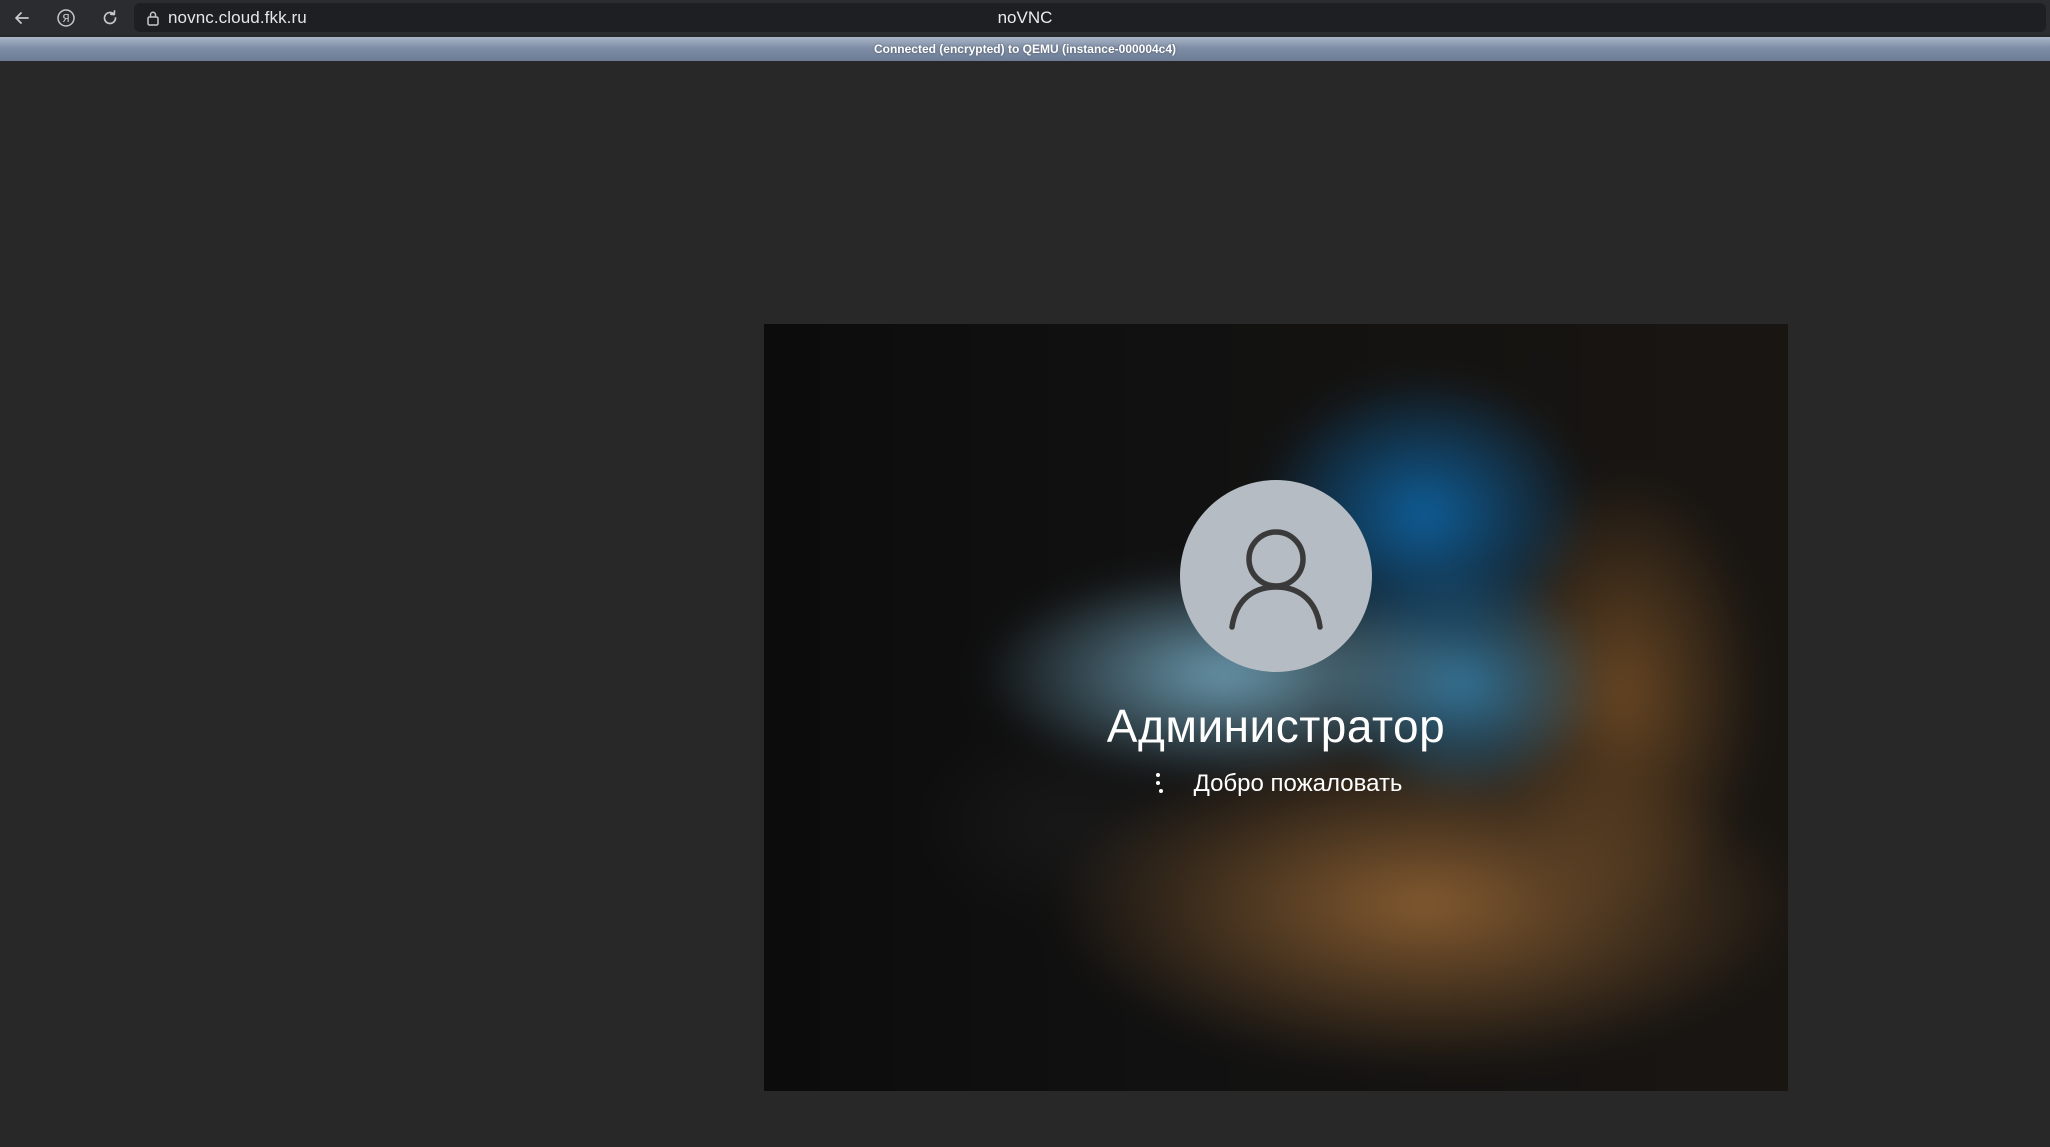 This screenshot has width=2050, height=1147. I want to click on username-label: Администратор, so click(1276, 726).